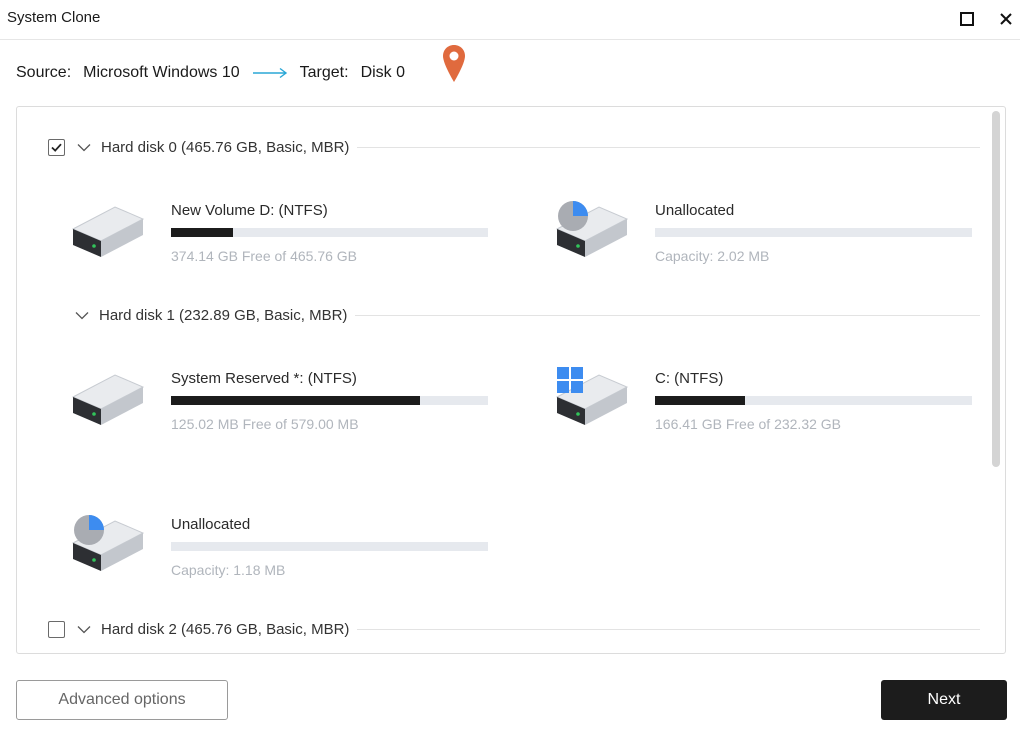  I want to click on partition-name: System Reserved *: (NTFS), so click(264, 378).